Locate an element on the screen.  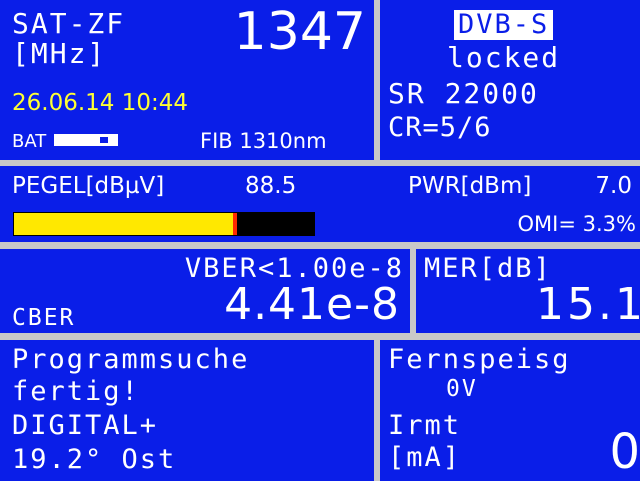
date-time: 26.06.14 10:44 is located at coordinates (100, 103).